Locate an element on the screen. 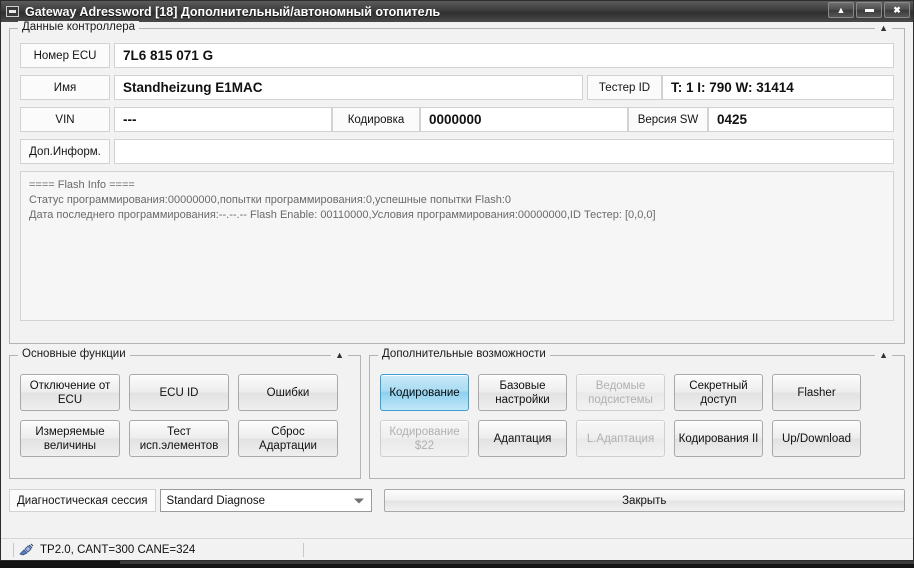  button-up-download: Up/Download is located at coordinates (816, 438).